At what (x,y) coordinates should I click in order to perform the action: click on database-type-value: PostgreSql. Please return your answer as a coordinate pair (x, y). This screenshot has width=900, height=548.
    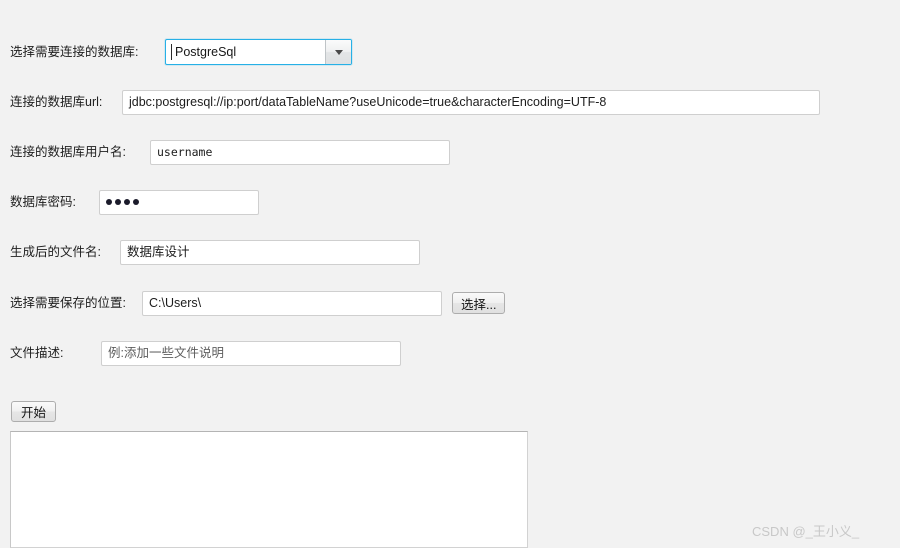
    Looking at the image, I should click on (206, 52).